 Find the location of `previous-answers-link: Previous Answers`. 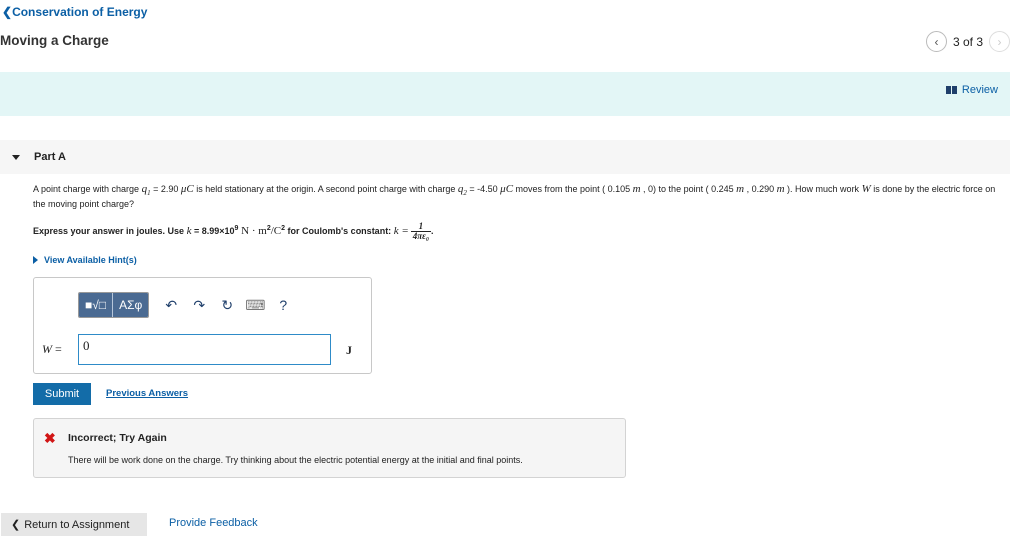

previous-answers-link: Previous Answers is located at coordinates (147, 393).